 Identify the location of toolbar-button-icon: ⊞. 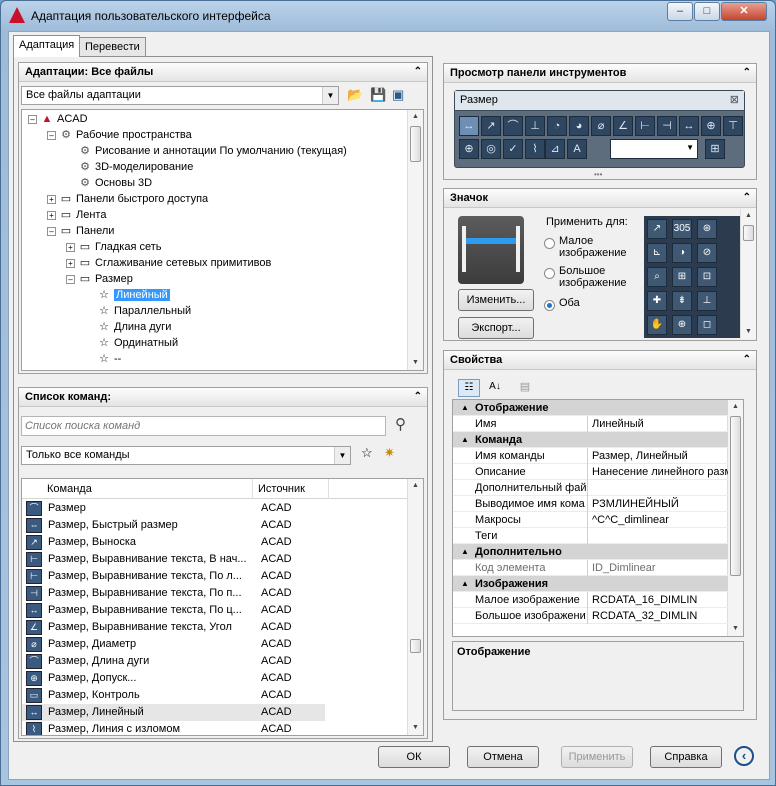
(715, 149).